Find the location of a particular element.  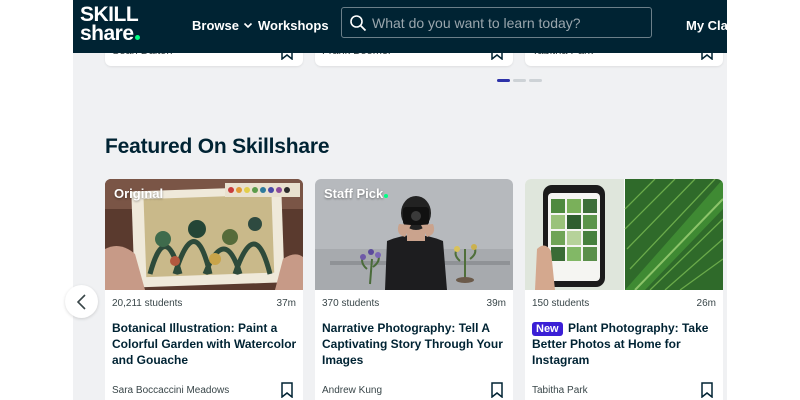

class-author: Sara Boccaccini Meadows is located at coordinates (170, 390).